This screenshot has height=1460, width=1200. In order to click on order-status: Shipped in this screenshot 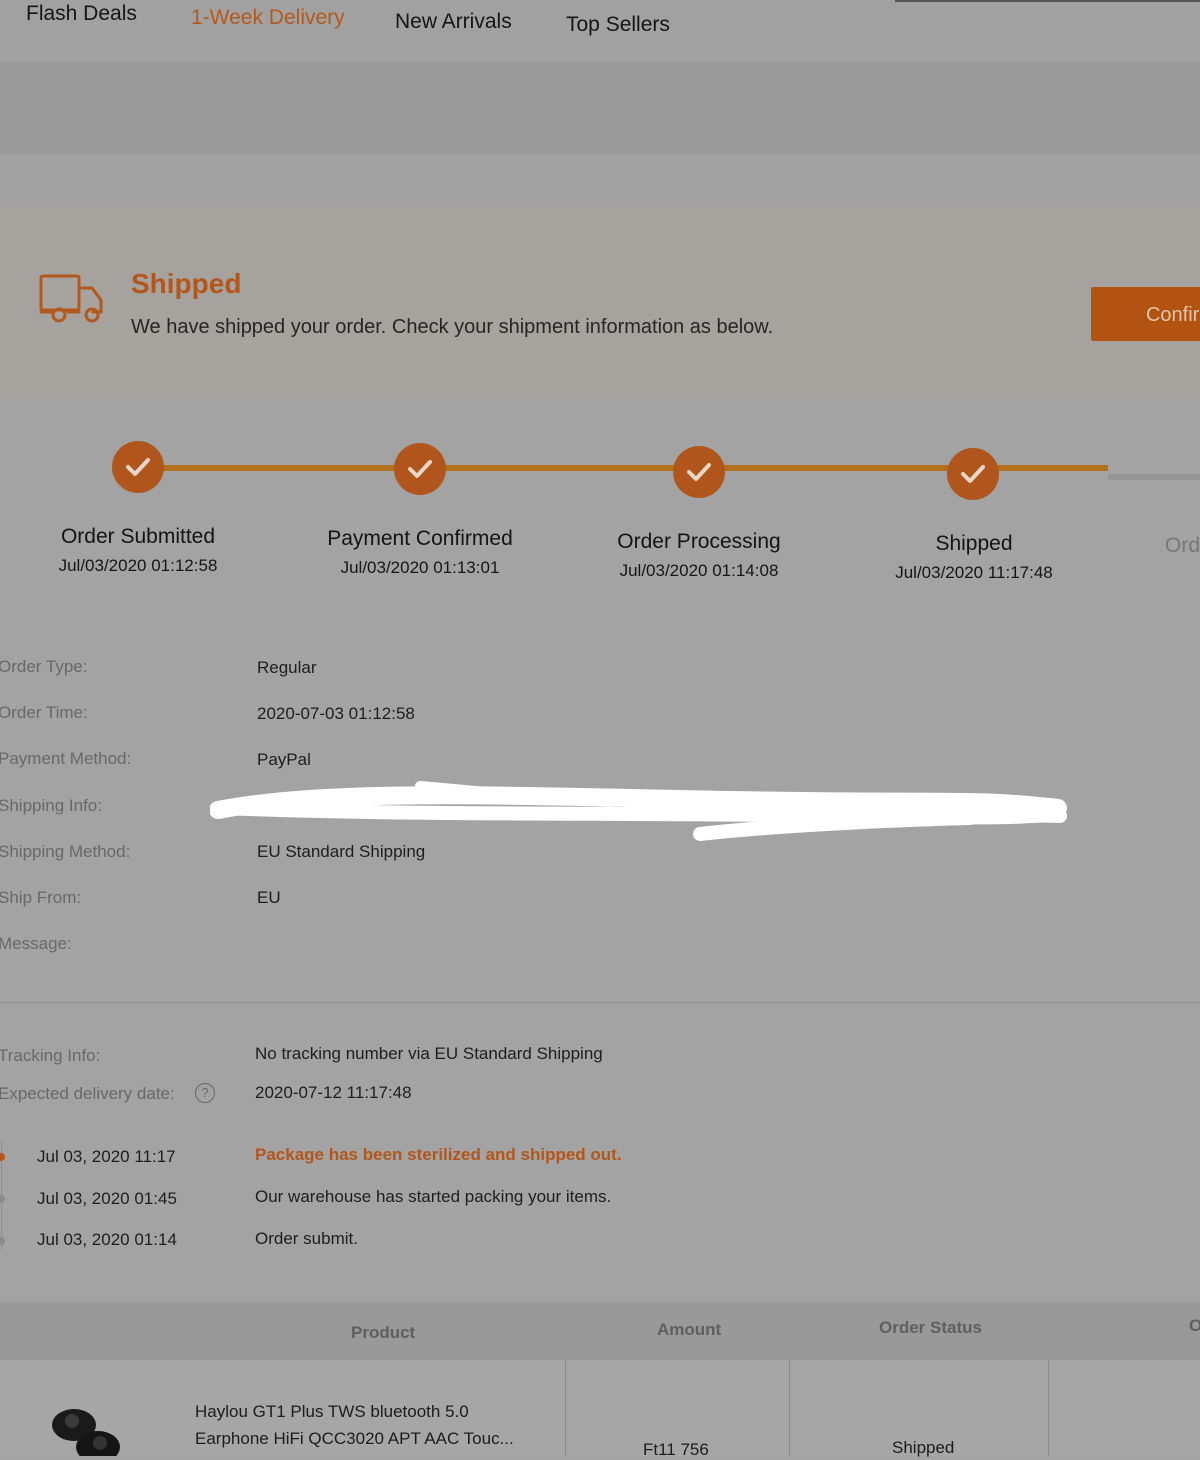, I will do `click(923, 1447)`.